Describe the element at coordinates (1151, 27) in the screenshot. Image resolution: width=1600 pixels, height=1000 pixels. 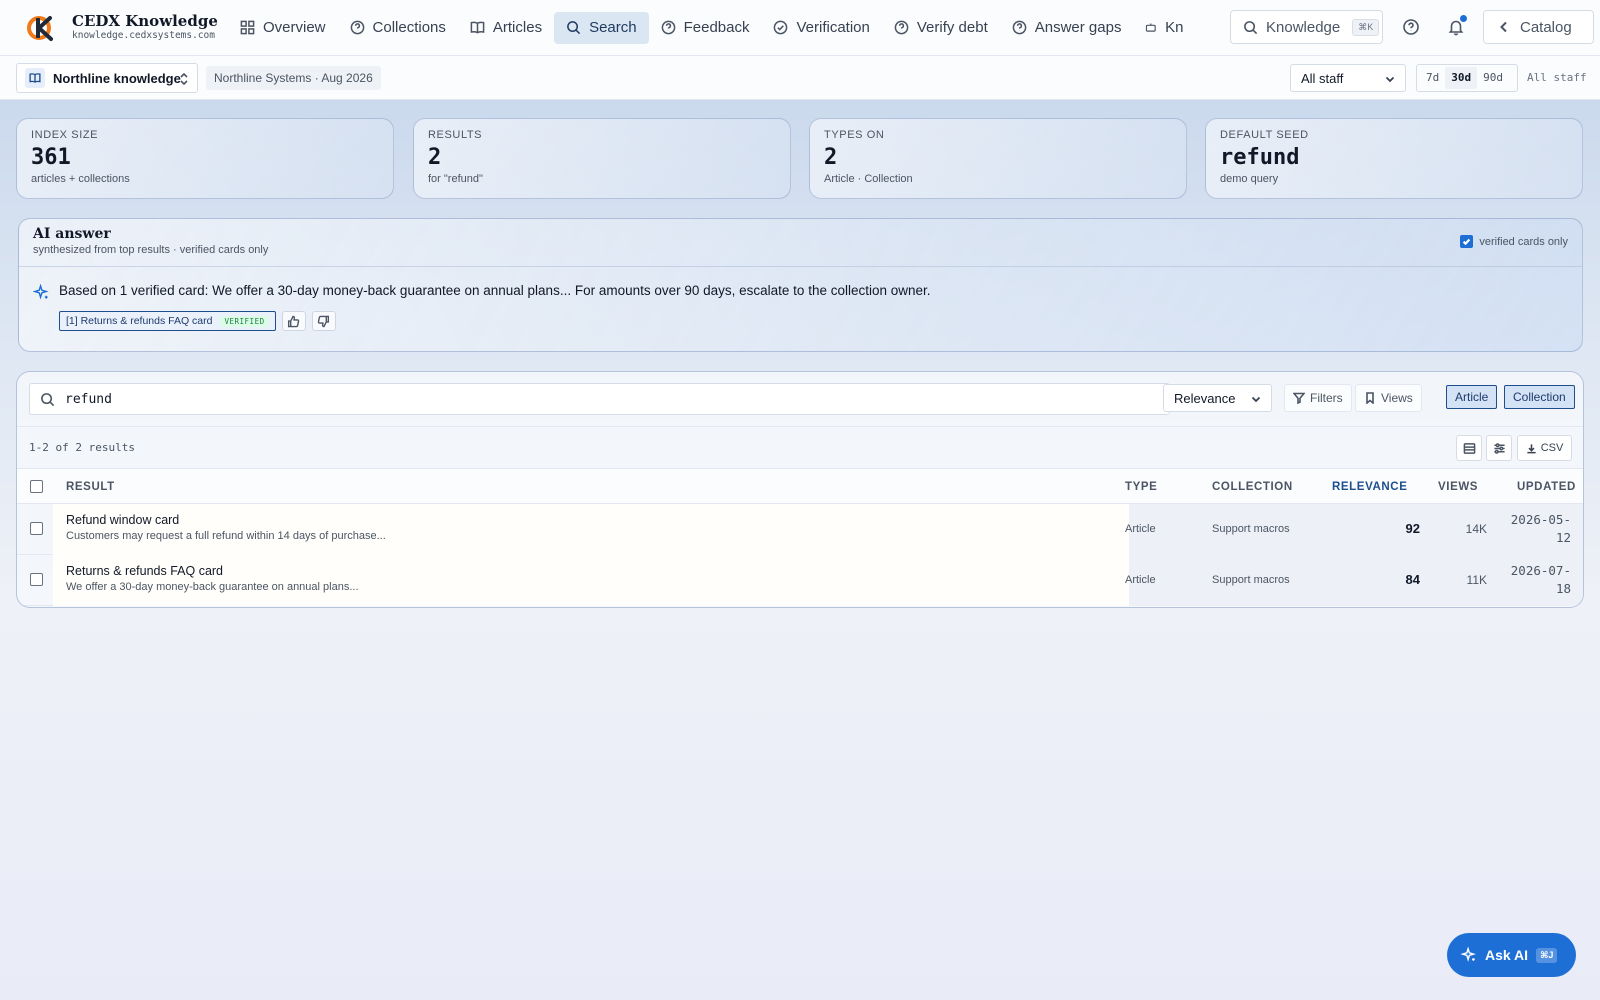
I see `robot-icon` at that location.